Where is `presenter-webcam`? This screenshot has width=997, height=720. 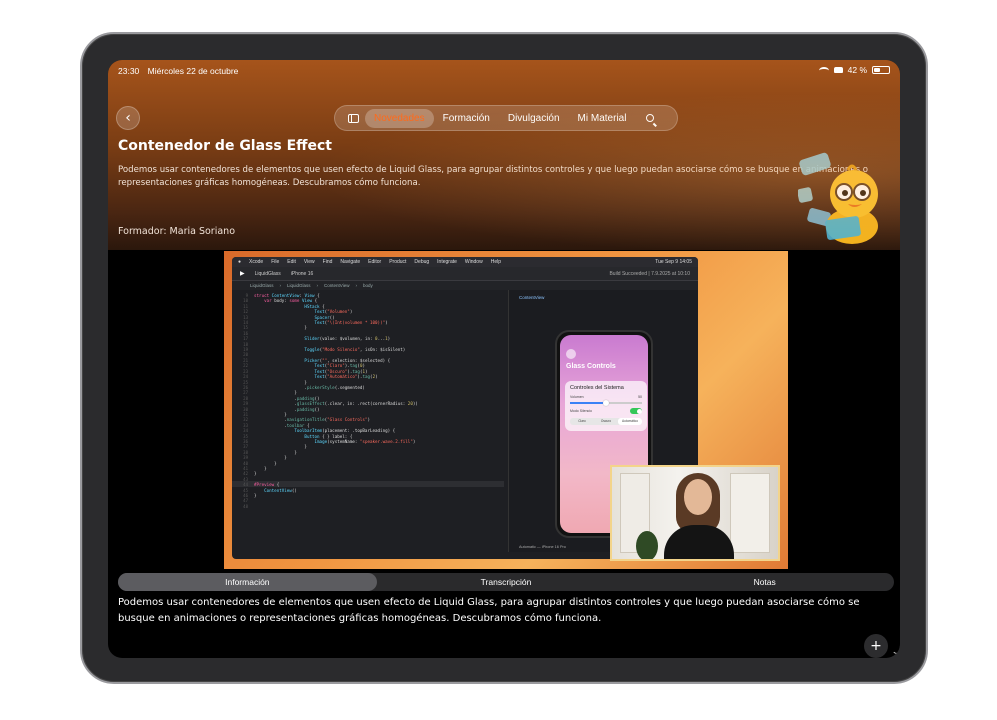 presenter-webcam is located at coordinates (695, 513).